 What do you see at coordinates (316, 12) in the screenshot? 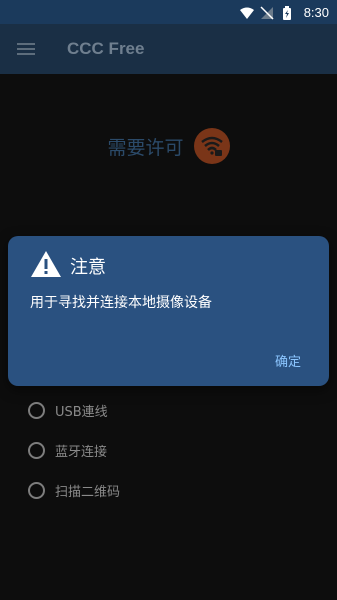
I see `status-time: 8:30` at bounding box center [316, 12].